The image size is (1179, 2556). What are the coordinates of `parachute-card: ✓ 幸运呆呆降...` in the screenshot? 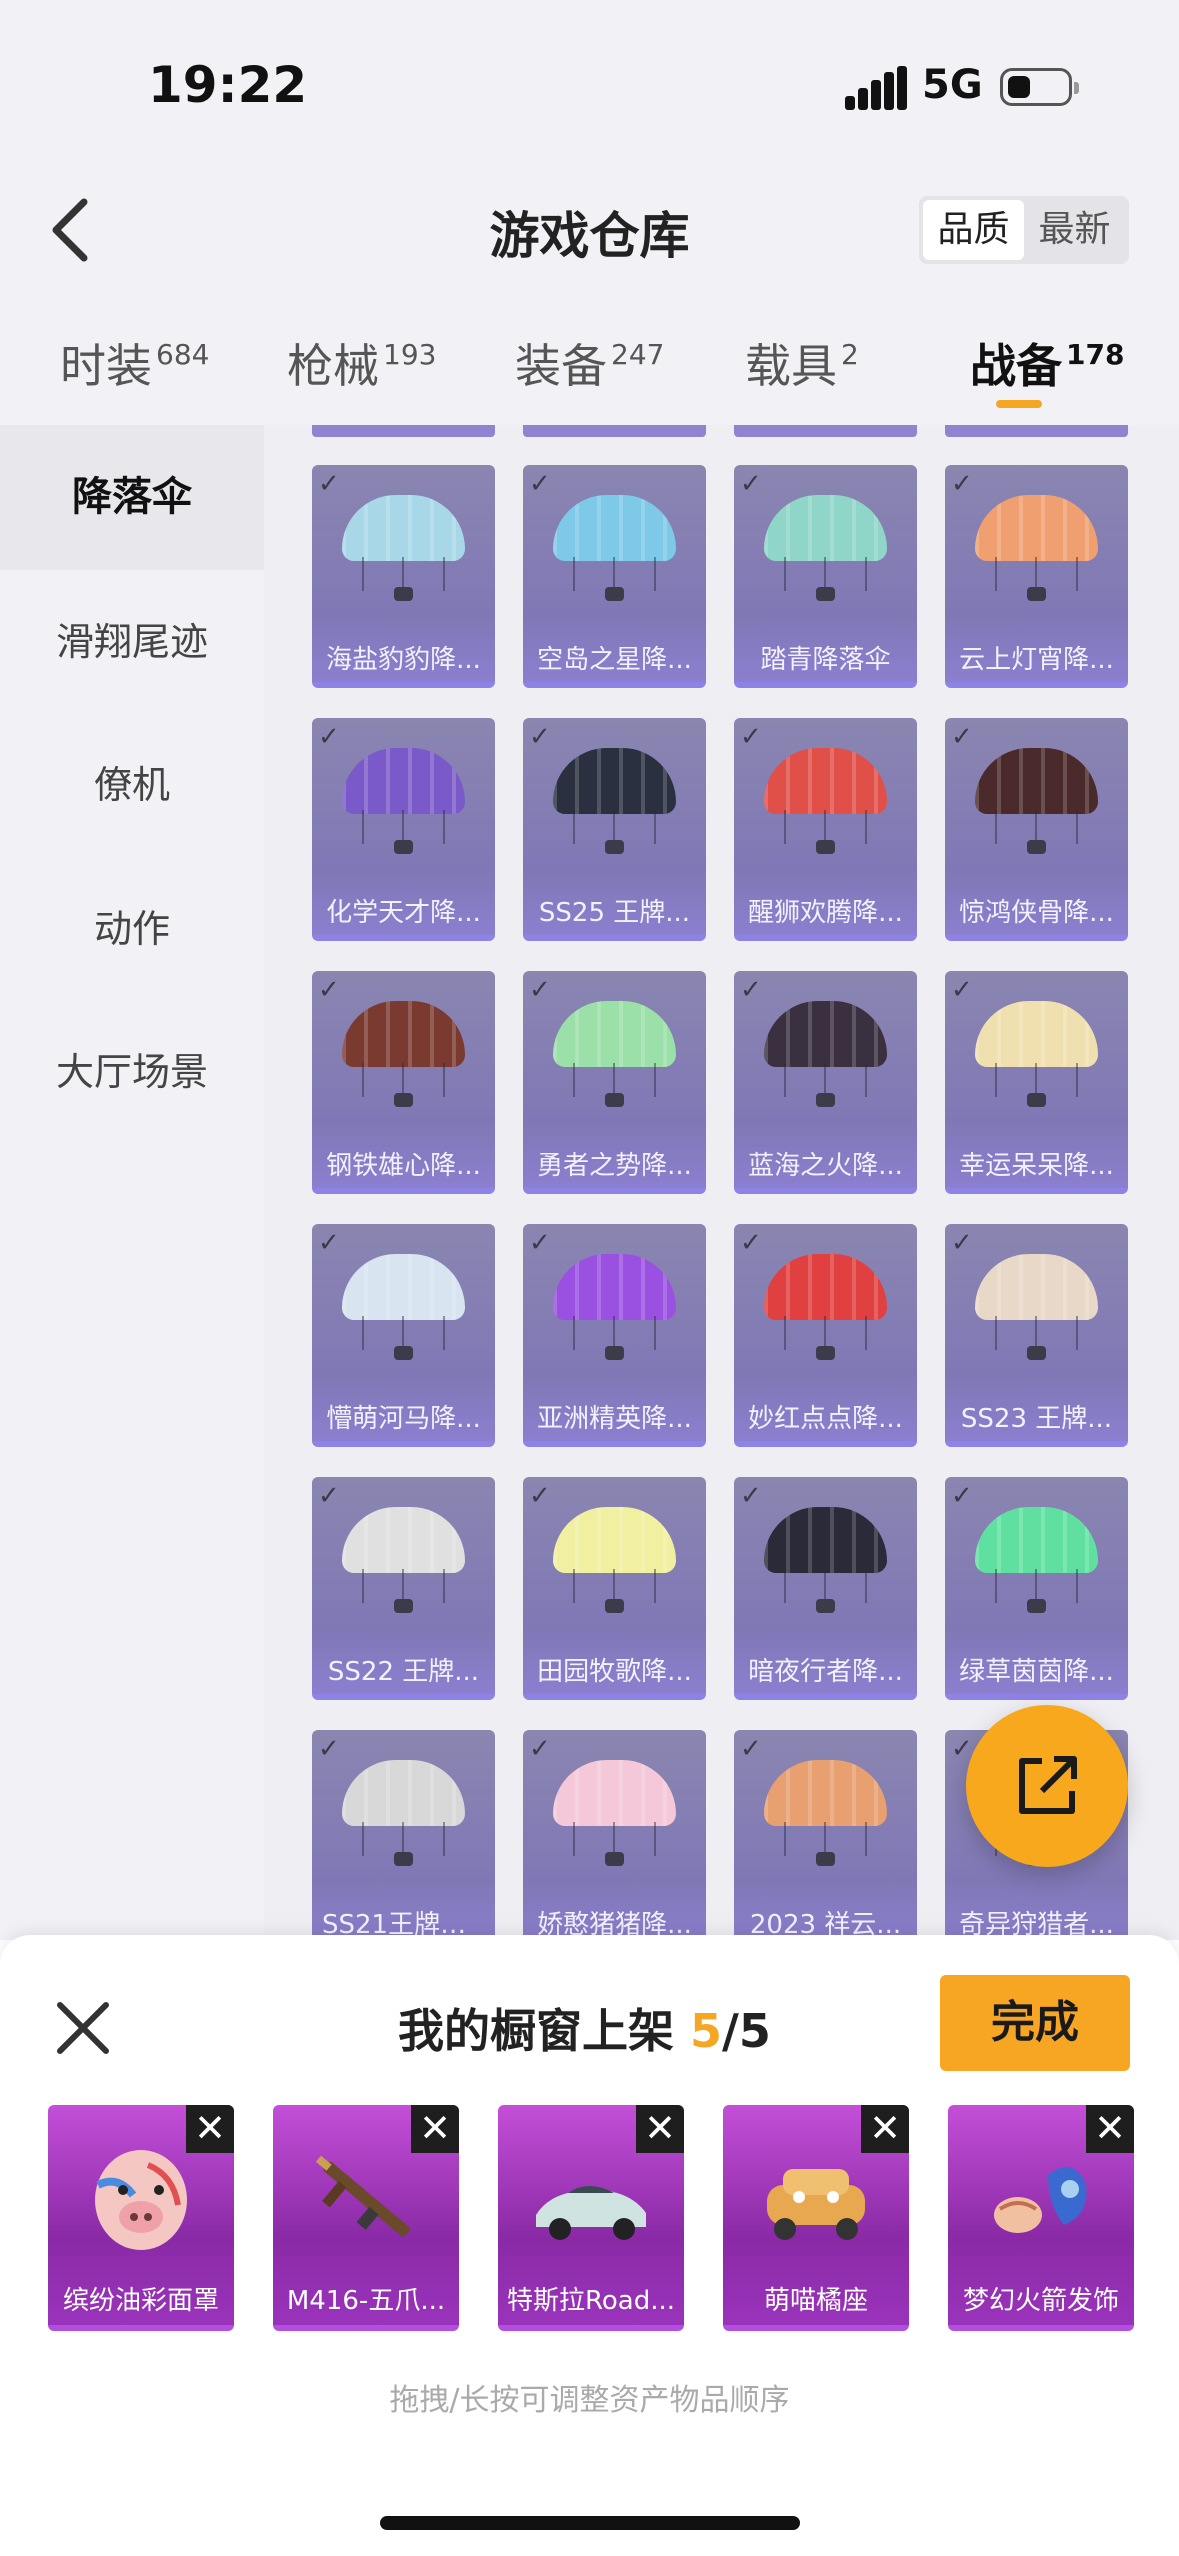 It's located at (1036, 1082).